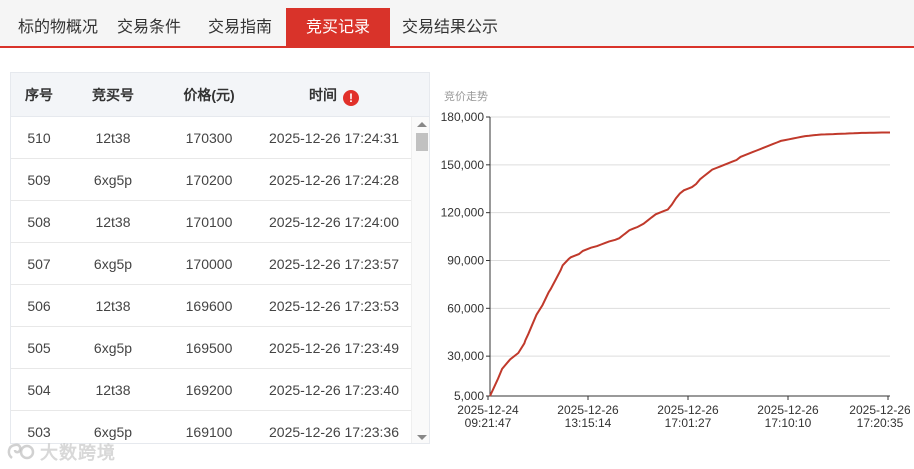 The height and width of the screenshot is (469, 914). Describe the element at coordinates (78, 453) in the screenshot. I see `watermark-text: 大数跨境` at that location.